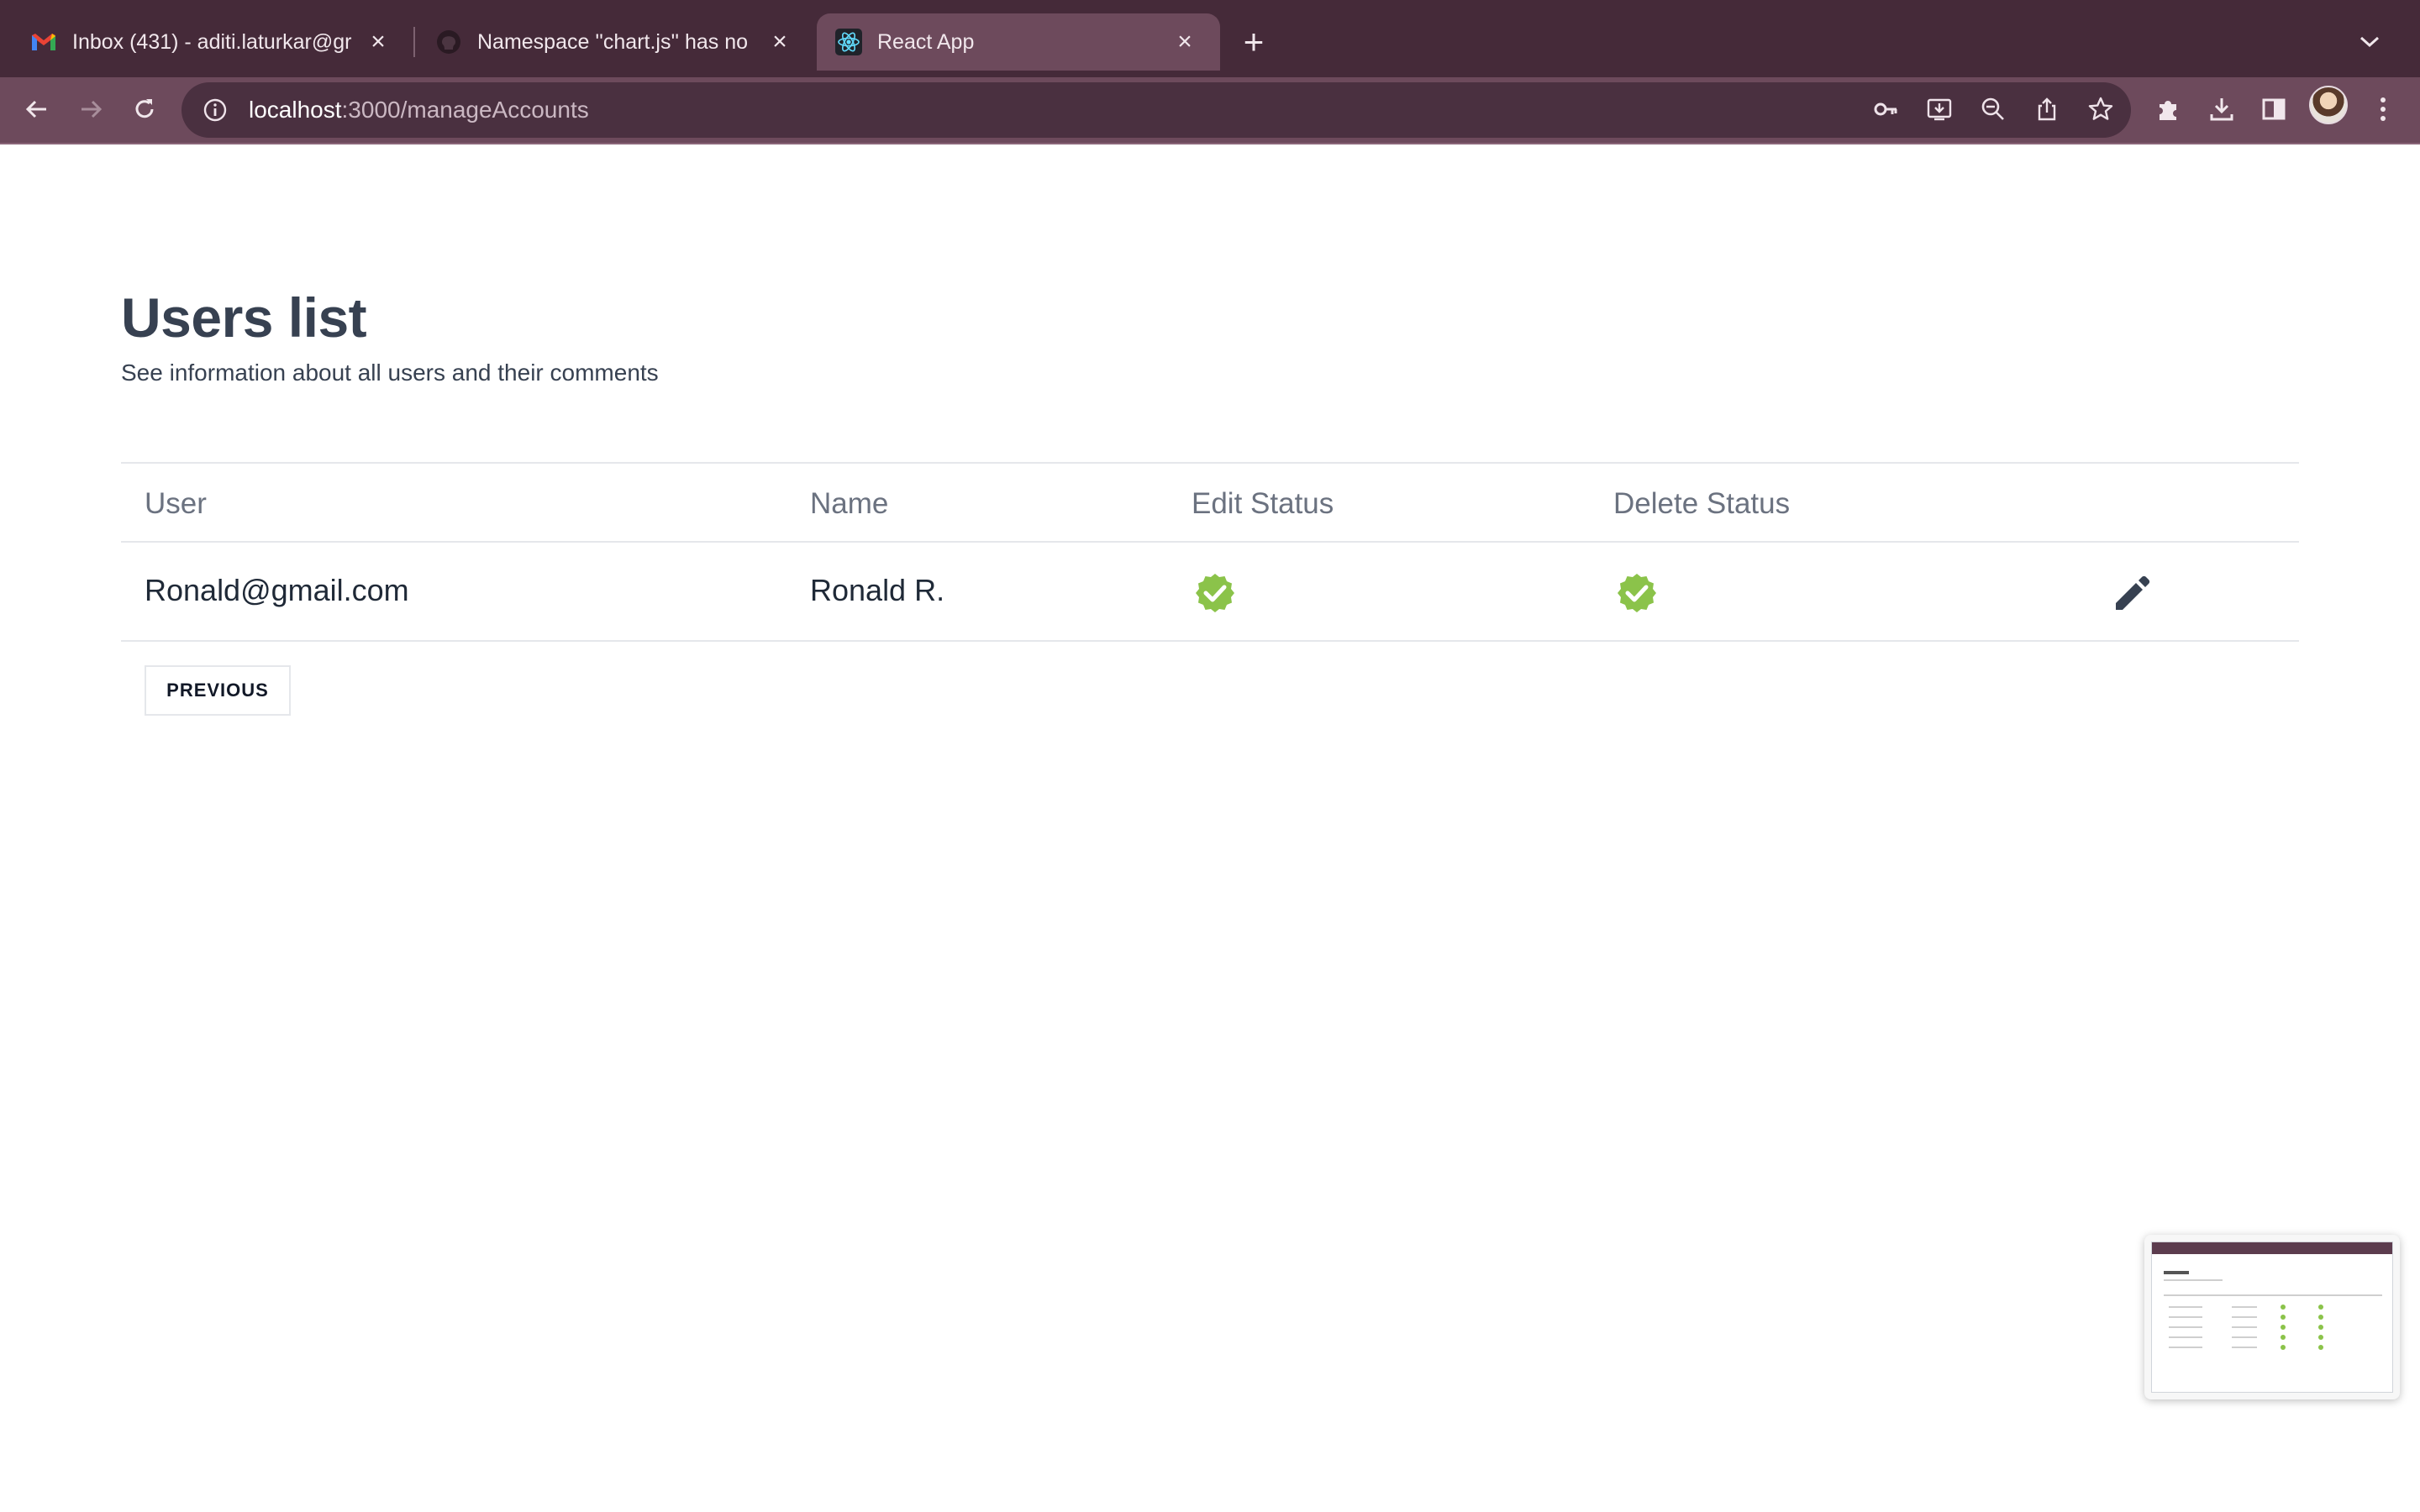 The width and height of the screenshot is (2420, 1512). Describe the element at coordinates (277, 590) in the screenshot. I see `cell-user-email: Ronald@gmail.com` at that location.